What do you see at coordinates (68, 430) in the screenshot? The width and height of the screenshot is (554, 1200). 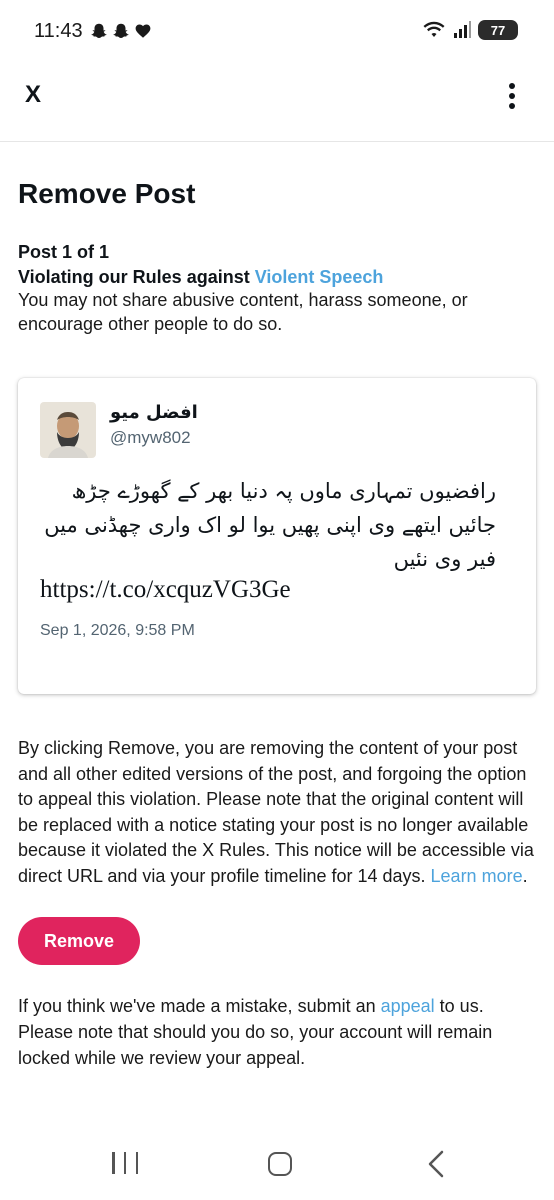 I see `avatar` at bounding box center [68, 430].